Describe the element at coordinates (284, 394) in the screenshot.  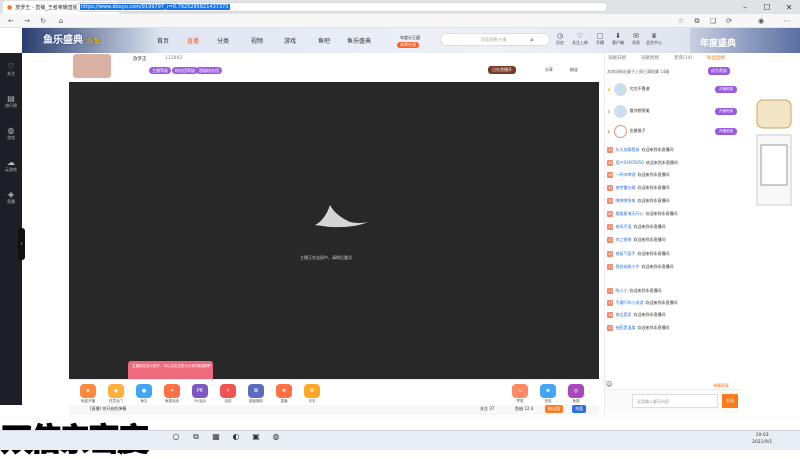
I see `gift-item: ❀ 直播` at that location.